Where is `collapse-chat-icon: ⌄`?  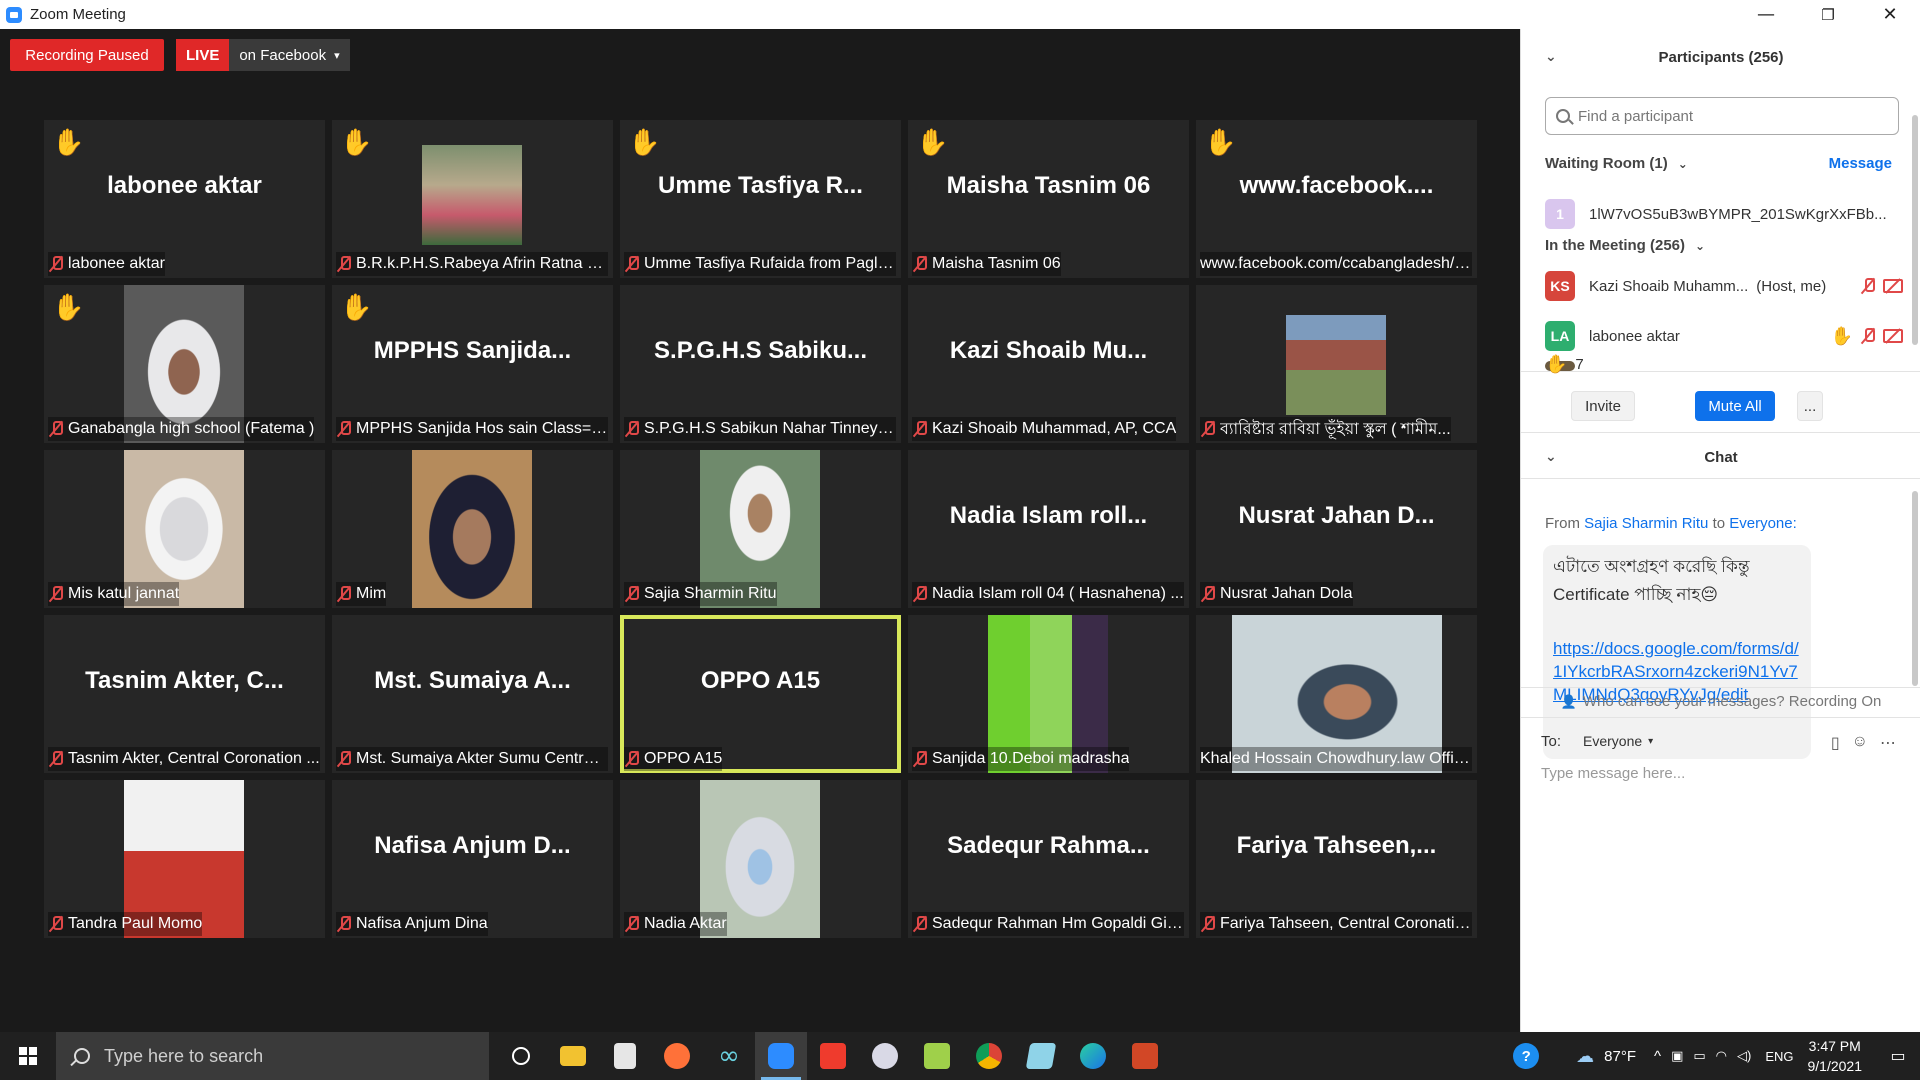 collapse-chat-icon: ⌄ is located at coordinates (1551, 457).